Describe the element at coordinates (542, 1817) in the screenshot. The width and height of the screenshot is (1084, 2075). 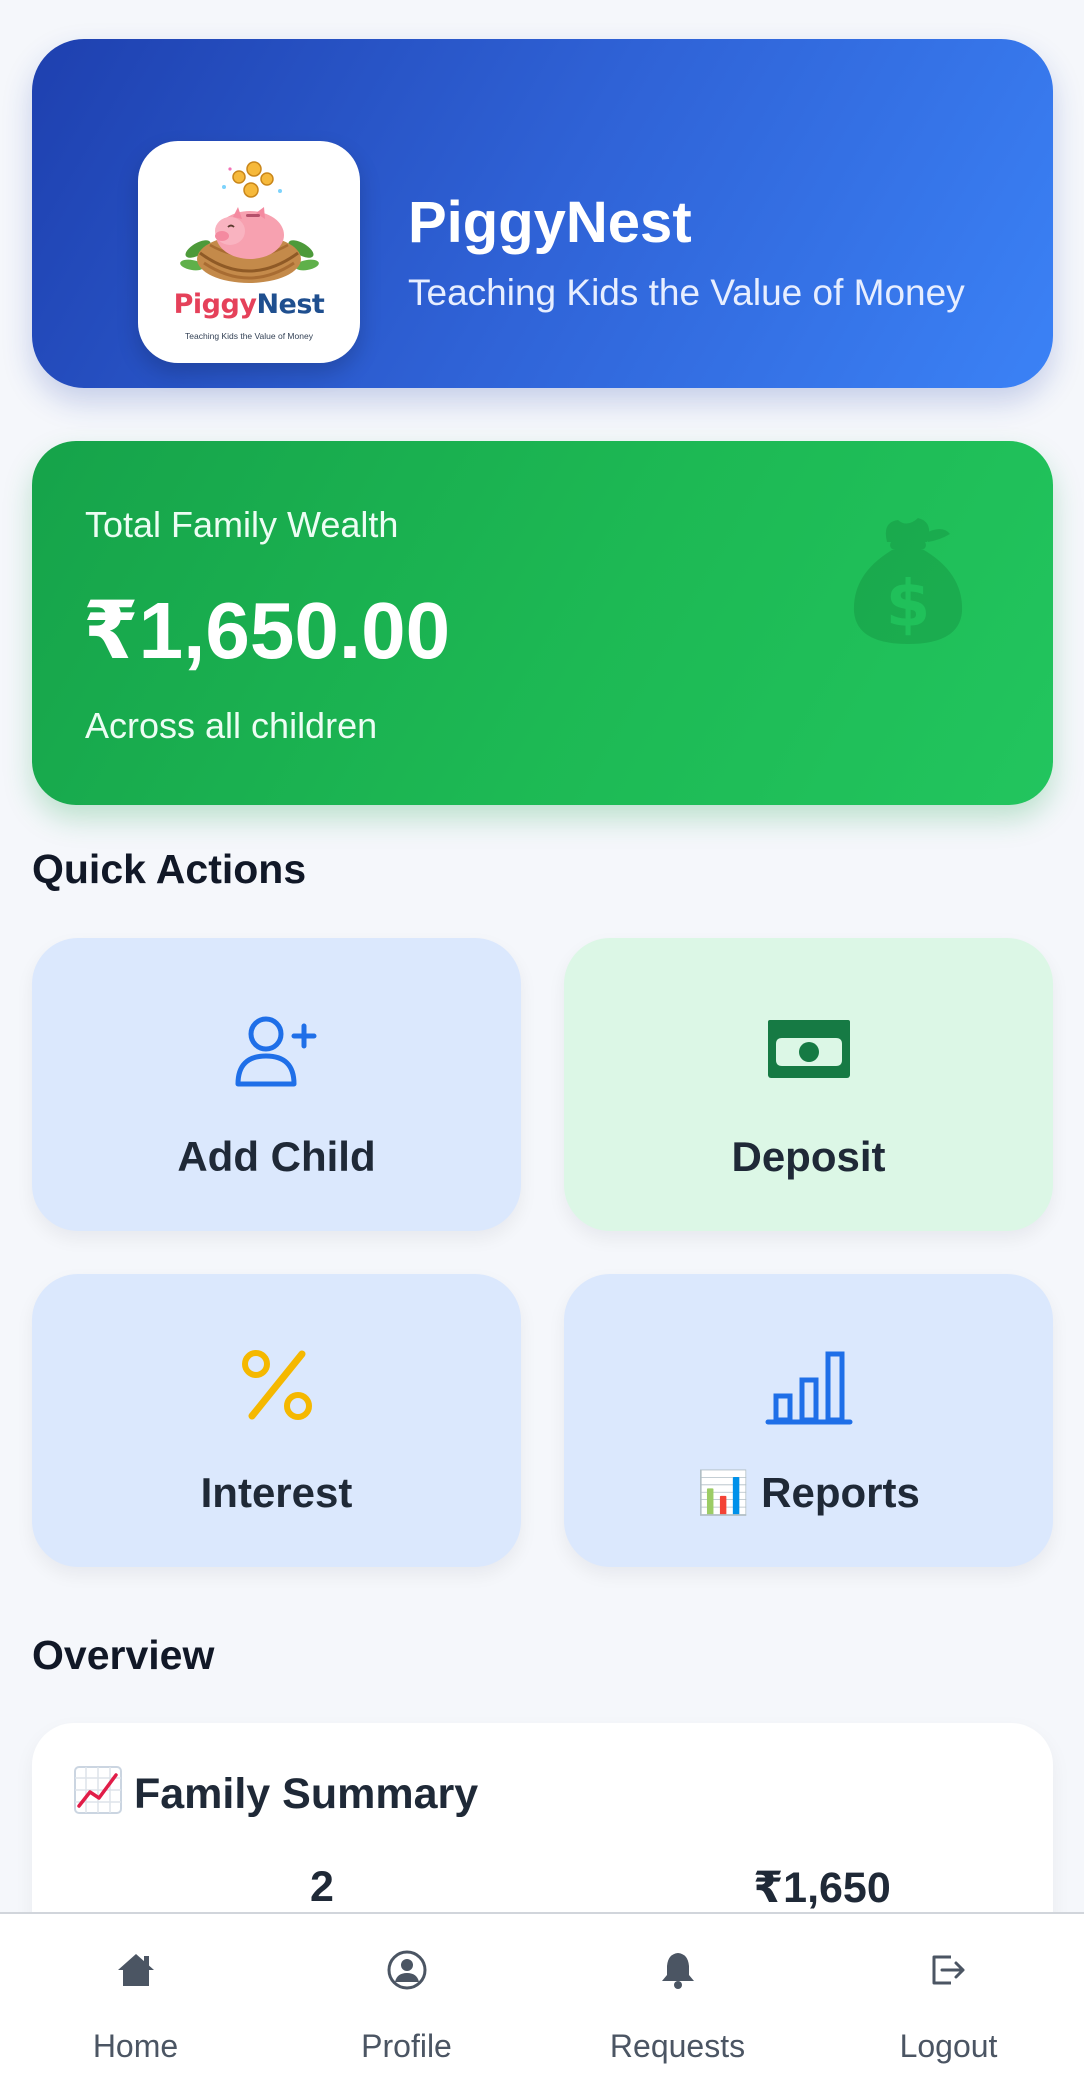
I see `family-summary-card: Family Summary 2 ₹1,650` at that location.